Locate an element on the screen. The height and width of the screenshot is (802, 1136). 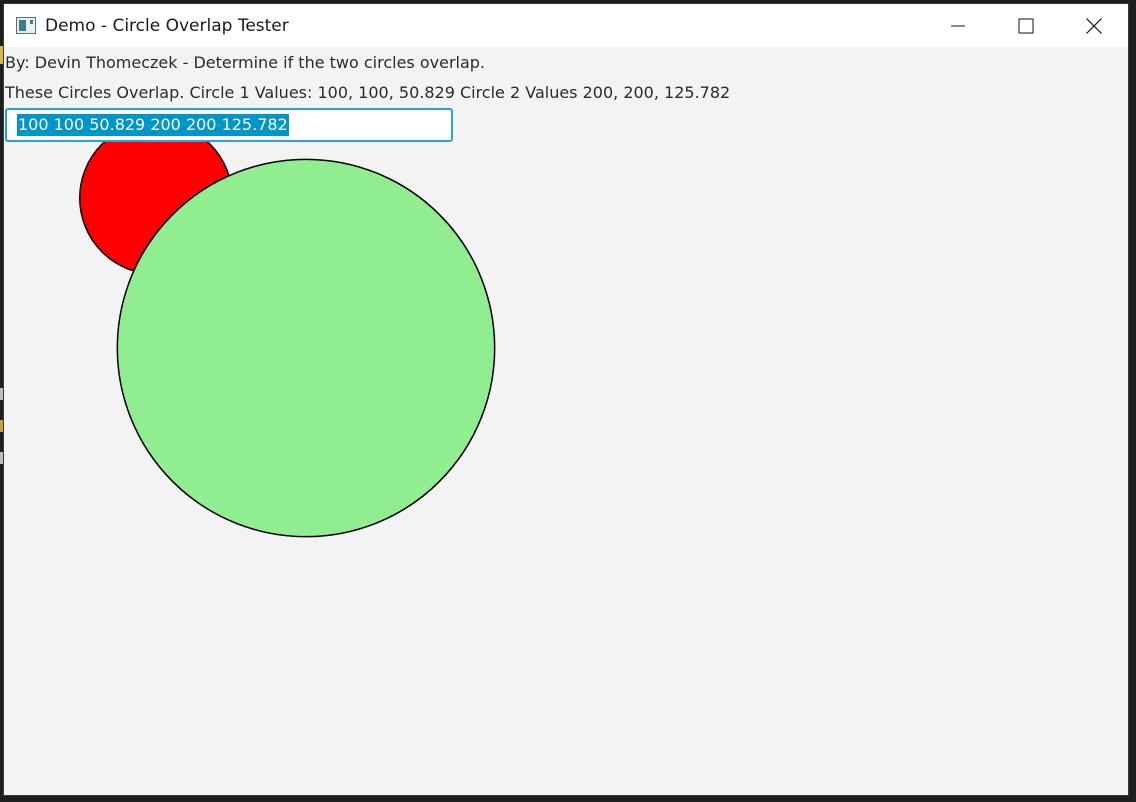
close-icon is located at coordinates (1094, 25).